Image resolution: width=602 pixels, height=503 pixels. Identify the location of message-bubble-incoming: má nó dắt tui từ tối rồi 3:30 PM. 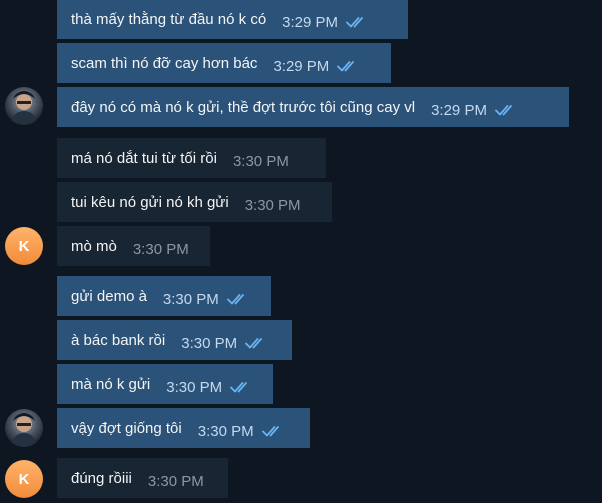
(191, 158).